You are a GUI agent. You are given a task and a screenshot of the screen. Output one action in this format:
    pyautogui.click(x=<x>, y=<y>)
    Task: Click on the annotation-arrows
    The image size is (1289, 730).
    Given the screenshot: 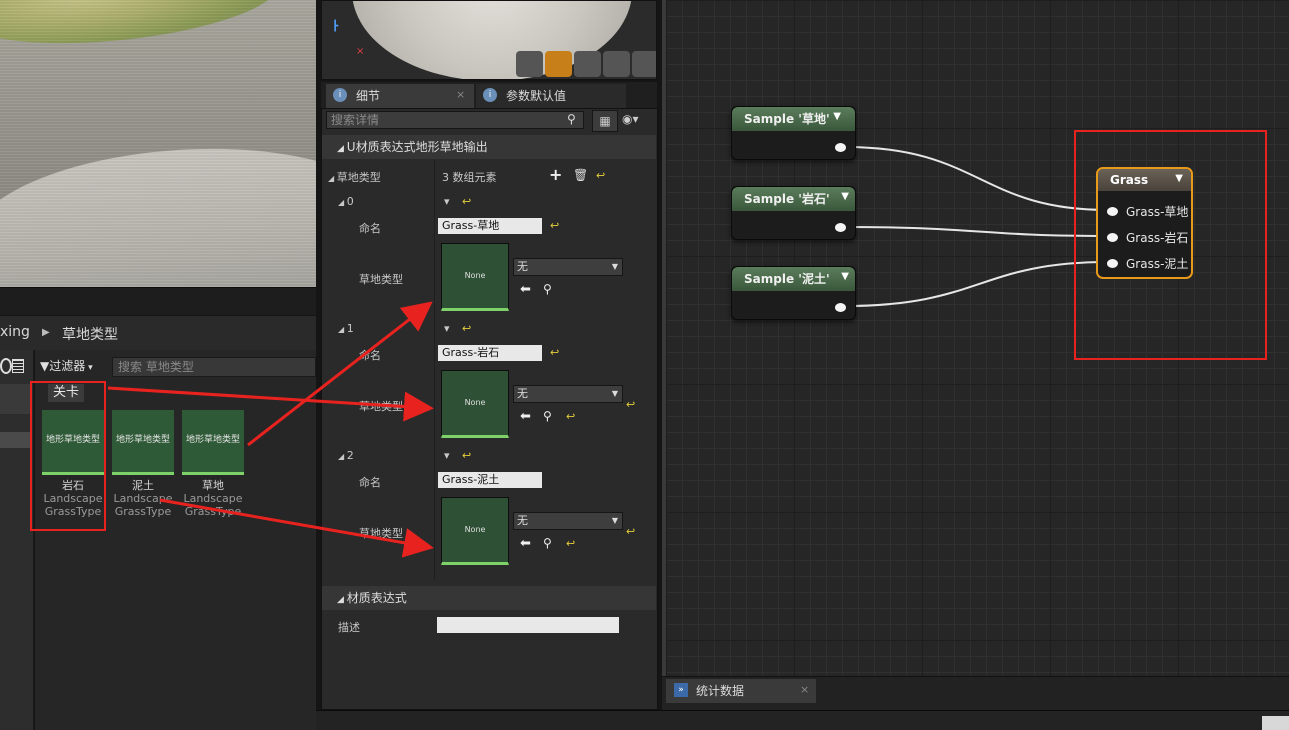 What is the action you would take?
    pyautogui.click(x=270, y=429)
    